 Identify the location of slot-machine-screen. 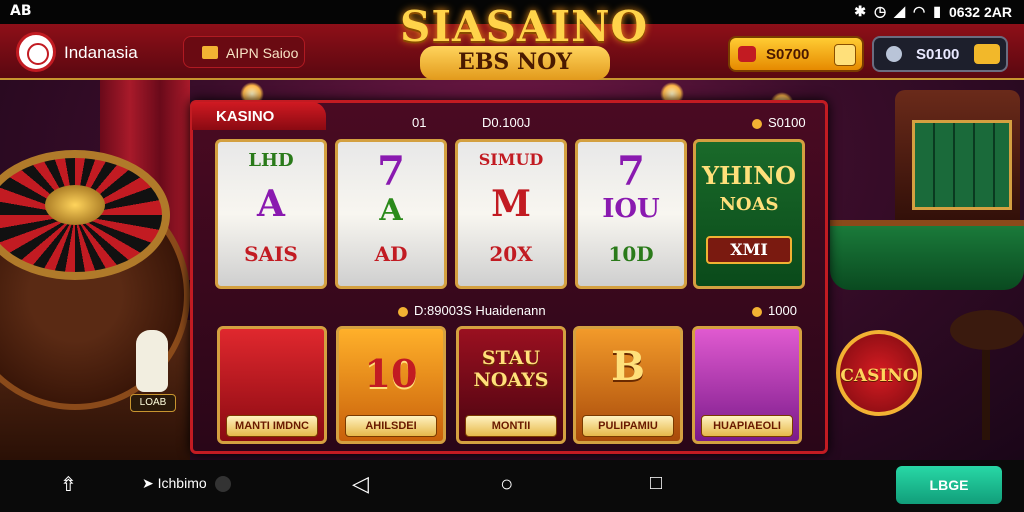
(962, 165).